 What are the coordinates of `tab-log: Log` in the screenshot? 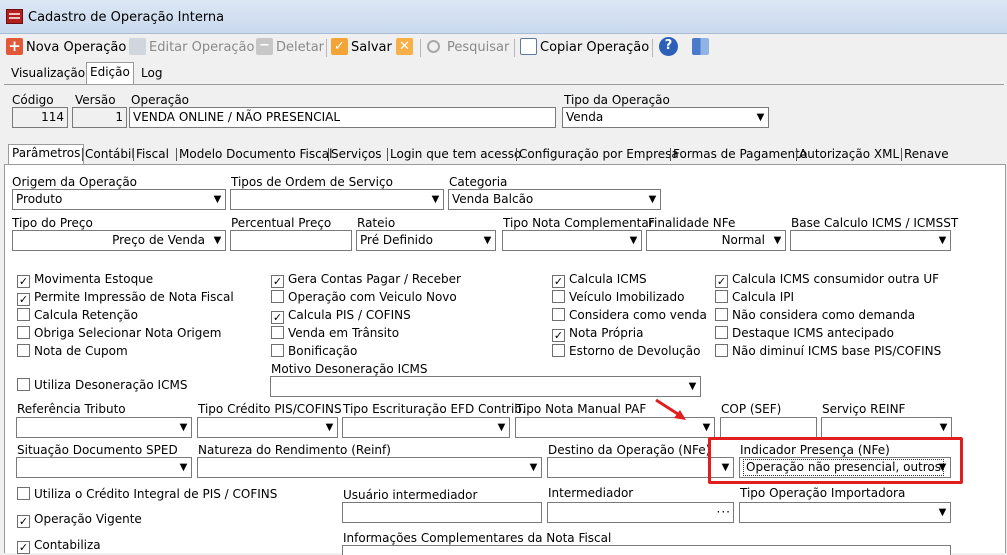 It's located at (151, 74).